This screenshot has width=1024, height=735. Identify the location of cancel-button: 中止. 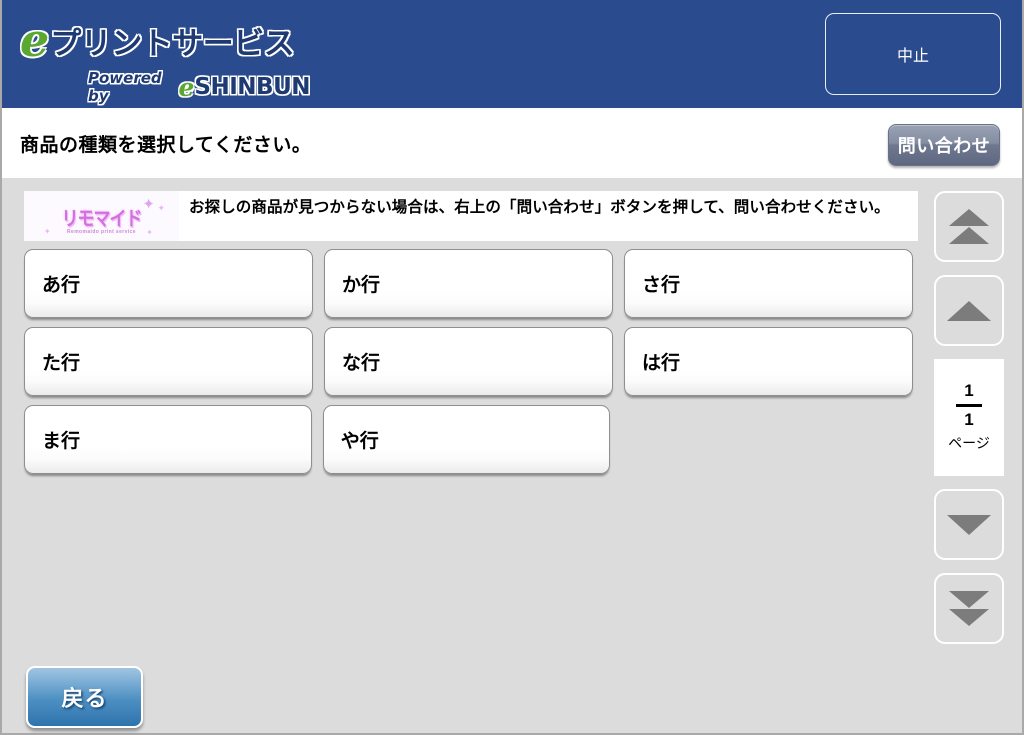
(913, 54).